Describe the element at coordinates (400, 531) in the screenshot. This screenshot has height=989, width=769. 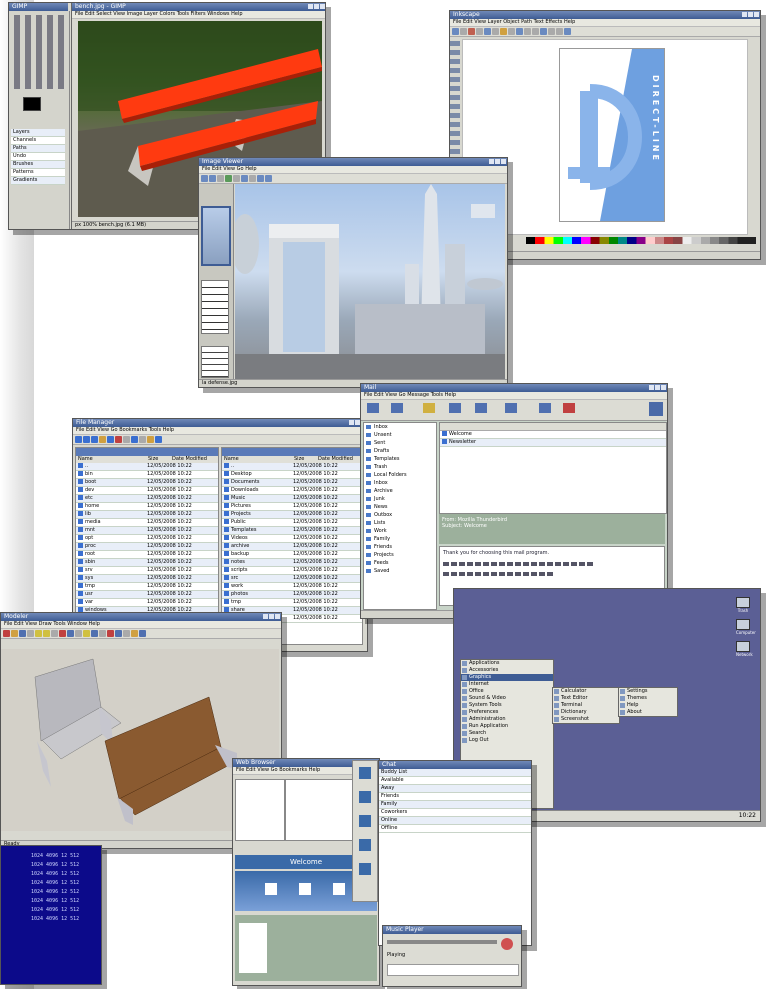
I see `folder-item: Work` at that location.